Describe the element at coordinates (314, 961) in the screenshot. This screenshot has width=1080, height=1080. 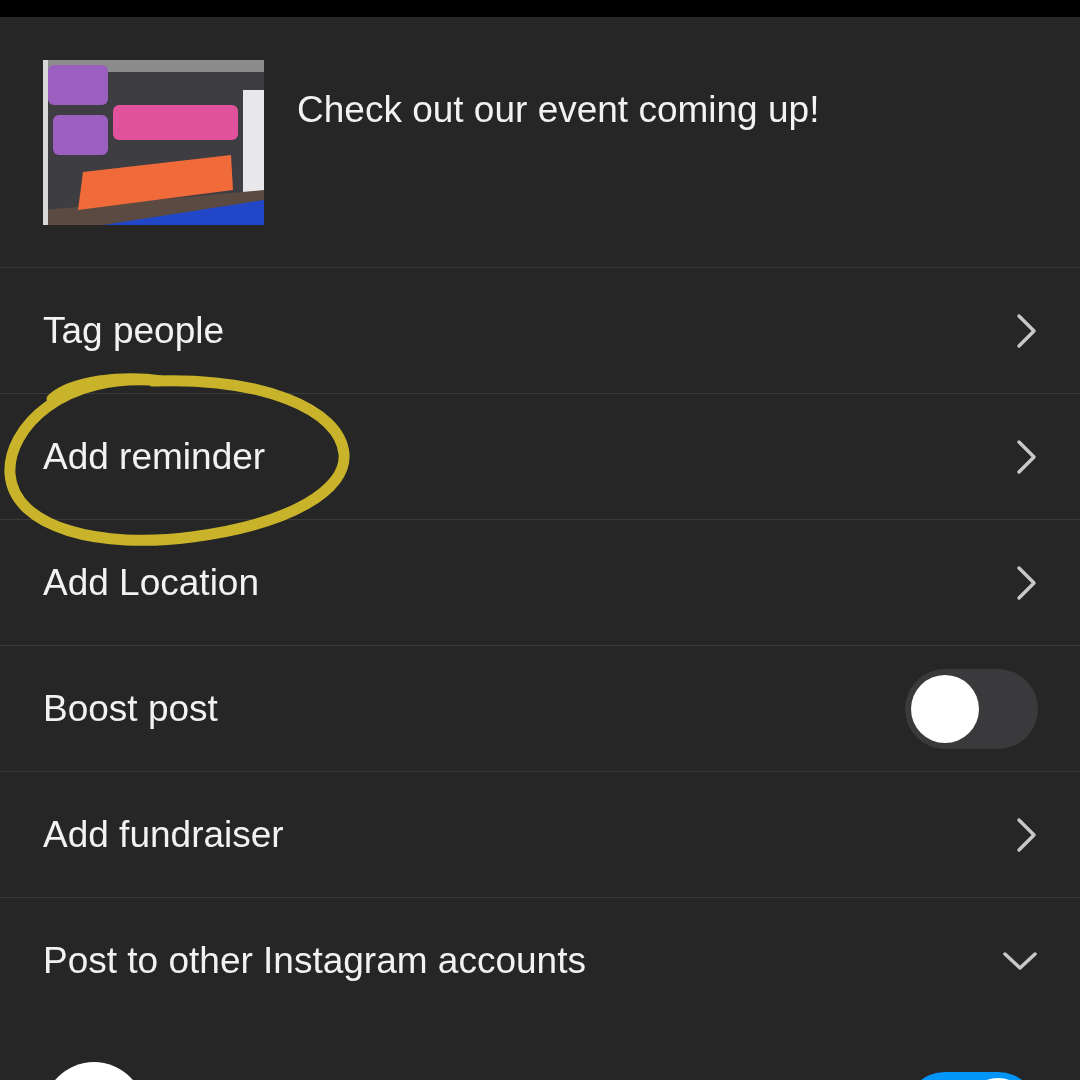
I see `row-label: Post to other Instagram accounts` at that location.